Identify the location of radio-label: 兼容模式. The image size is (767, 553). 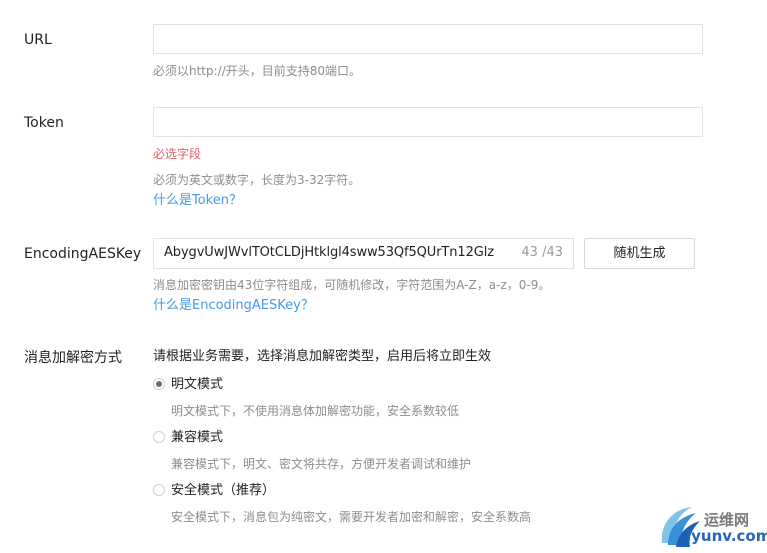
(197, 437).